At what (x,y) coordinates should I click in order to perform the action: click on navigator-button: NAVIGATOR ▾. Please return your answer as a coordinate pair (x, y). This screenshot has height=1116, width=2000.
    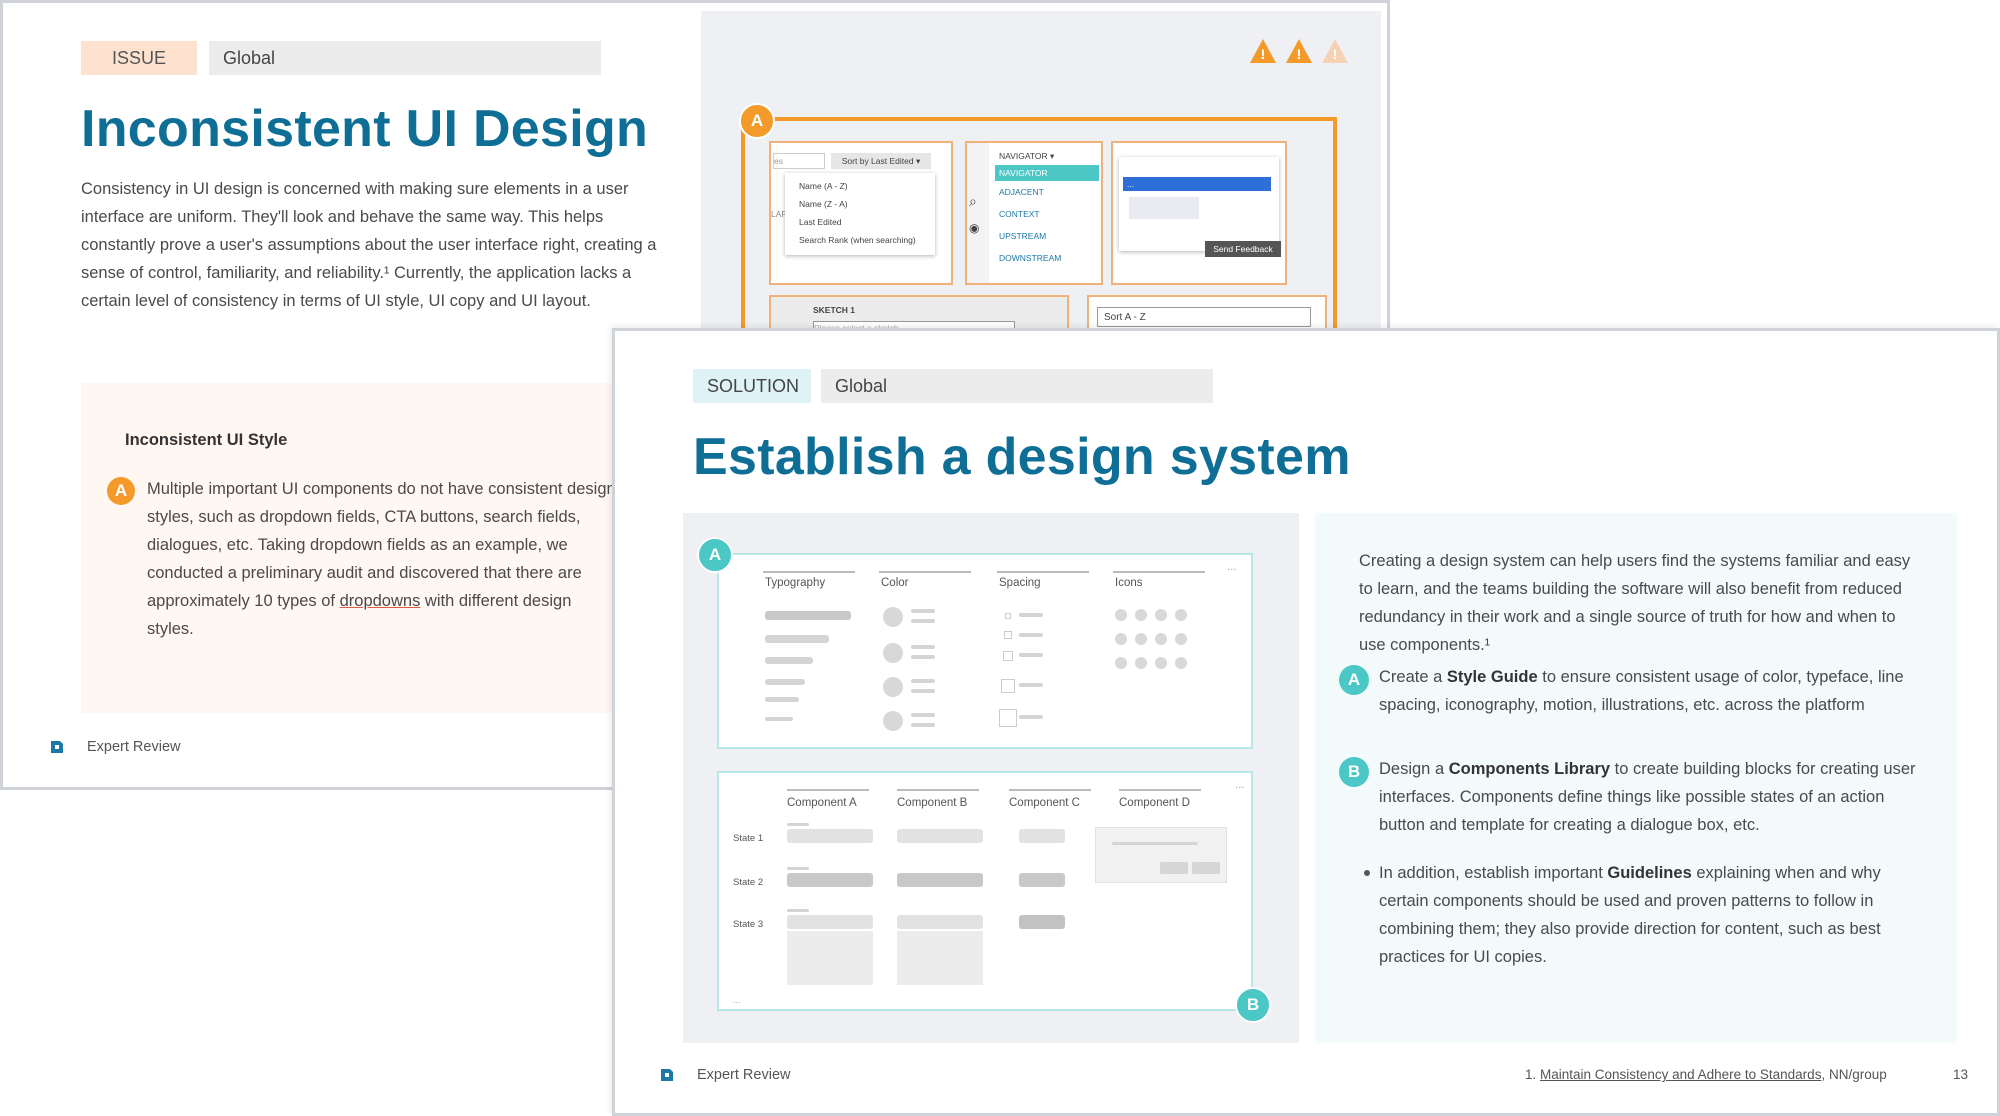
    Looking at the image, I should click on (1026, 156).